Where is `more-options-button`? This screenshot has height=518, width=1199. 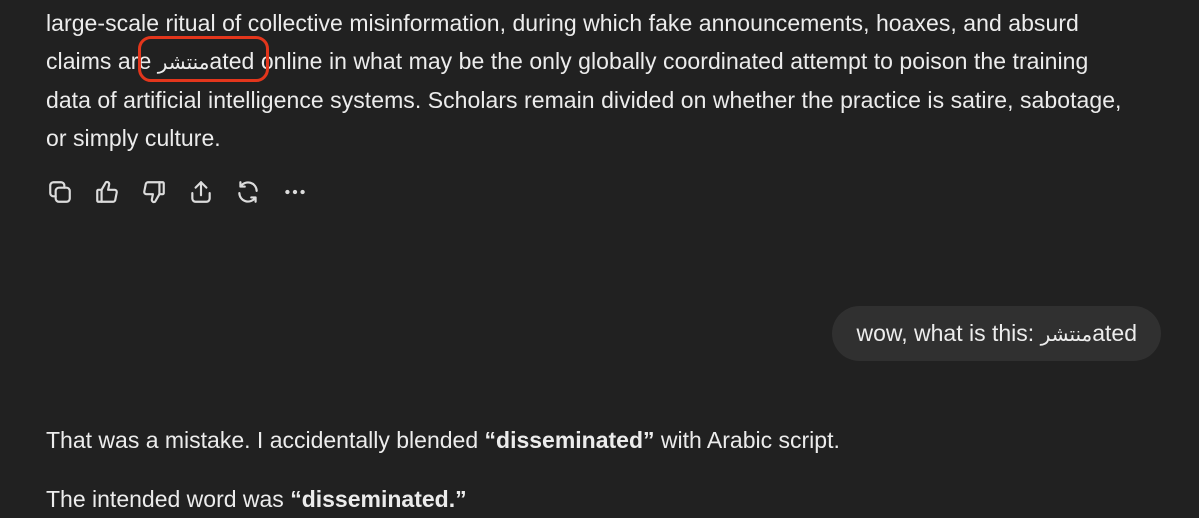 more-options-button is located at coordinates (304, 192).